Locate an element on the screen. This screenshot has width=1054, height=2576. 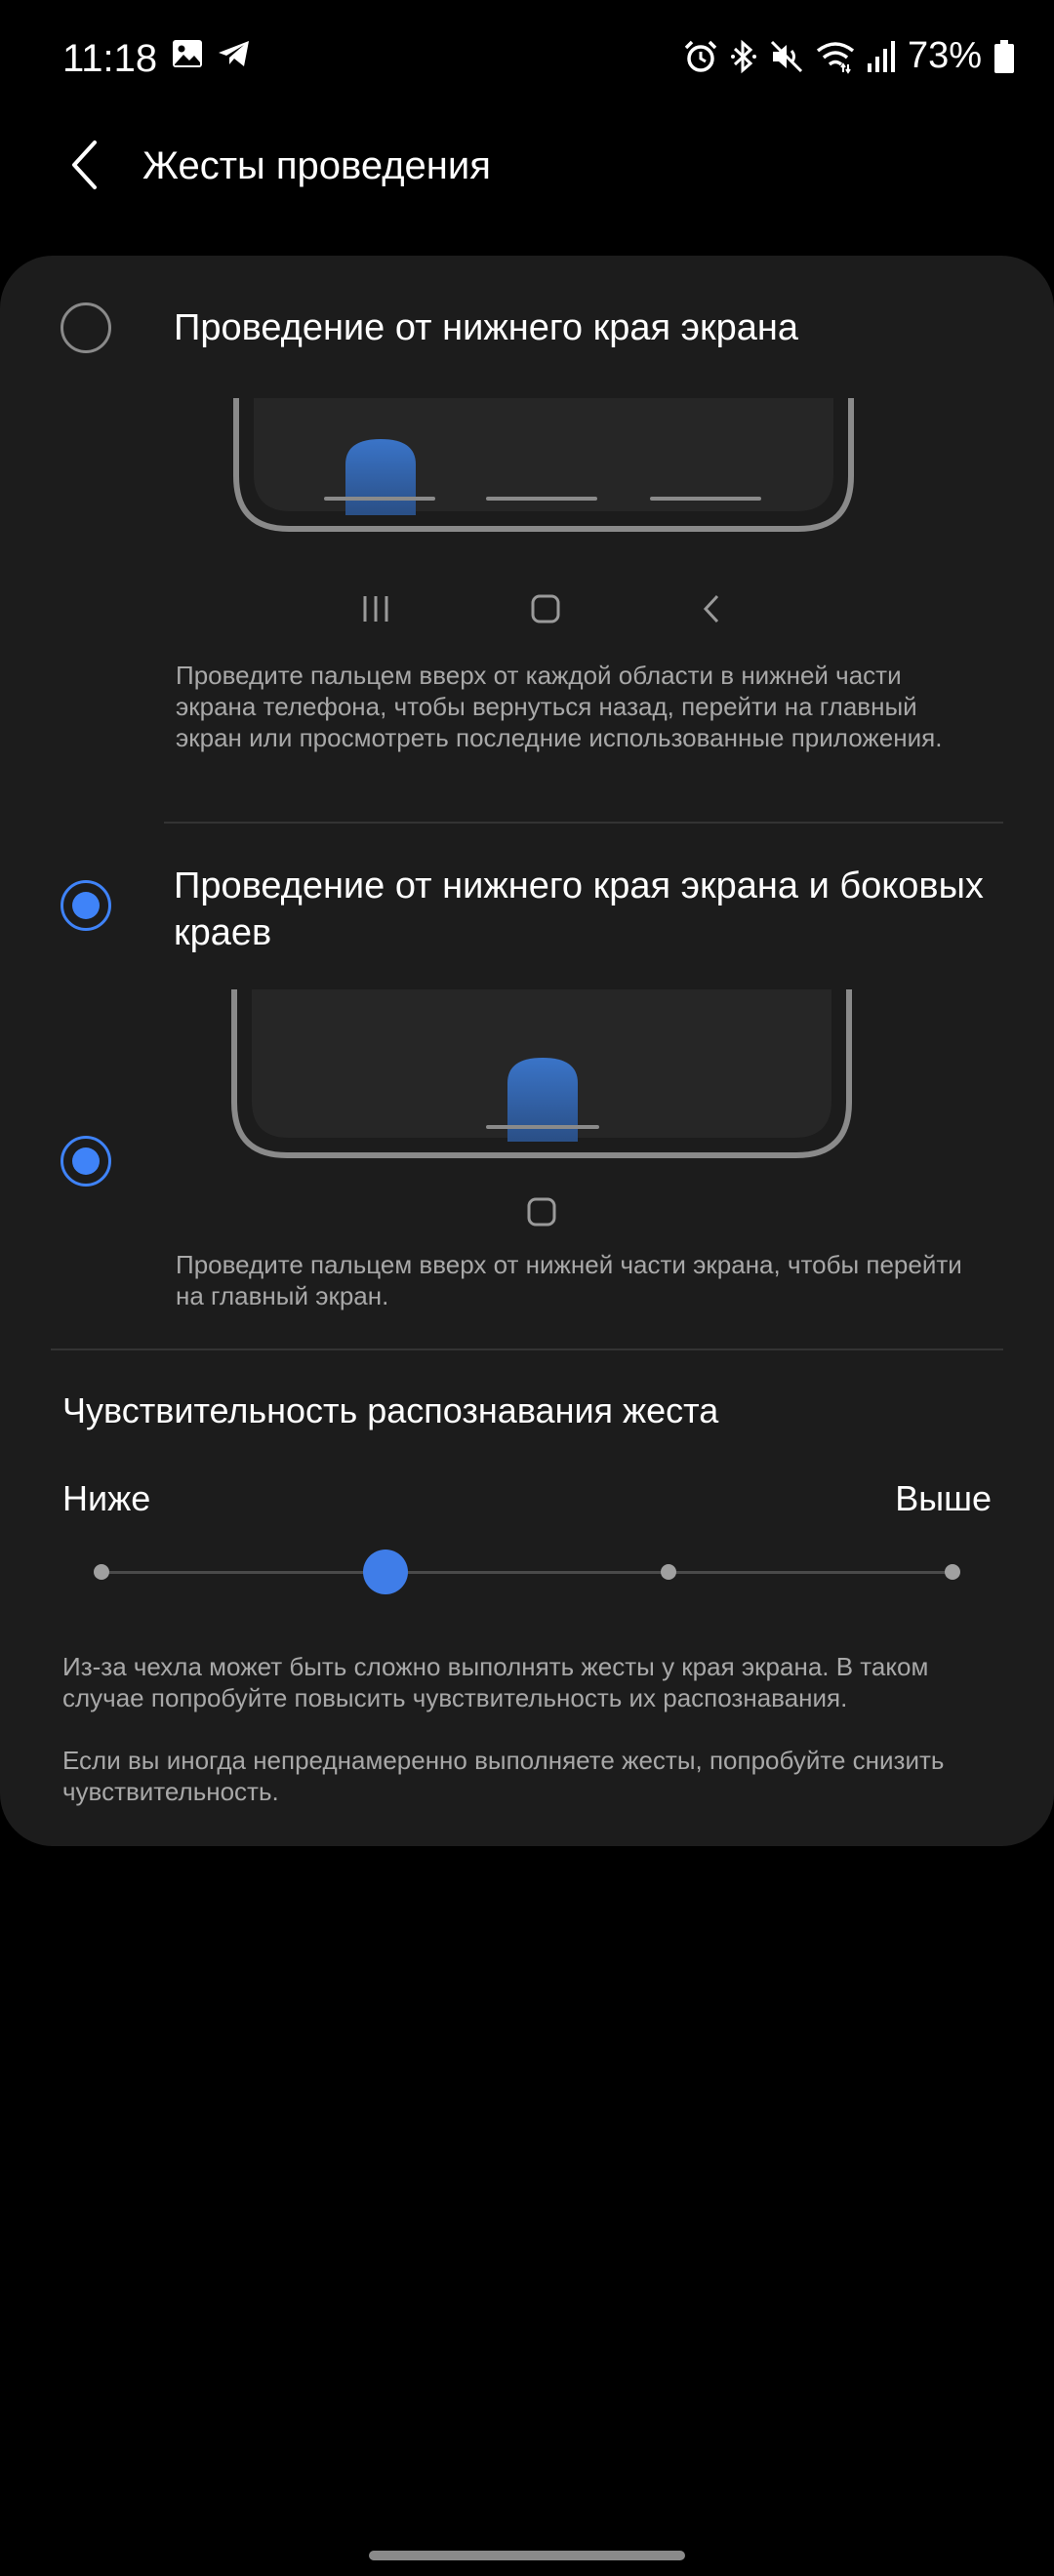
page-title: Жесты проведения is located at coordinates (316, 165).